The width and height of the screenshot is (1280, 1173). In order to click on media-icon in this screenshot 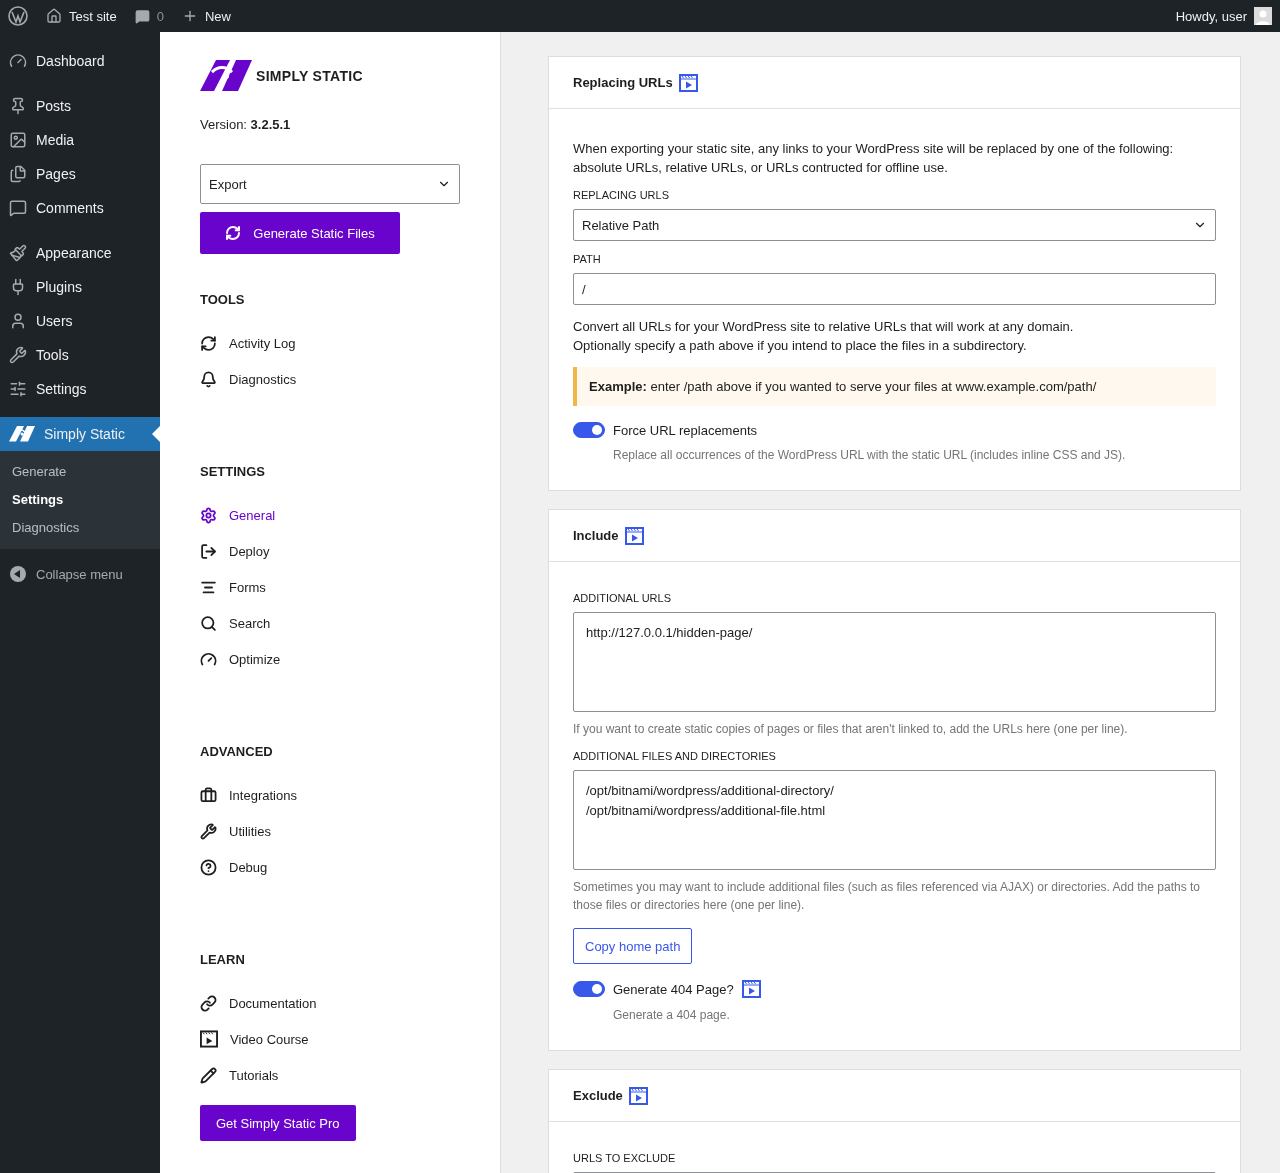, I will do `click(18, 140)`.